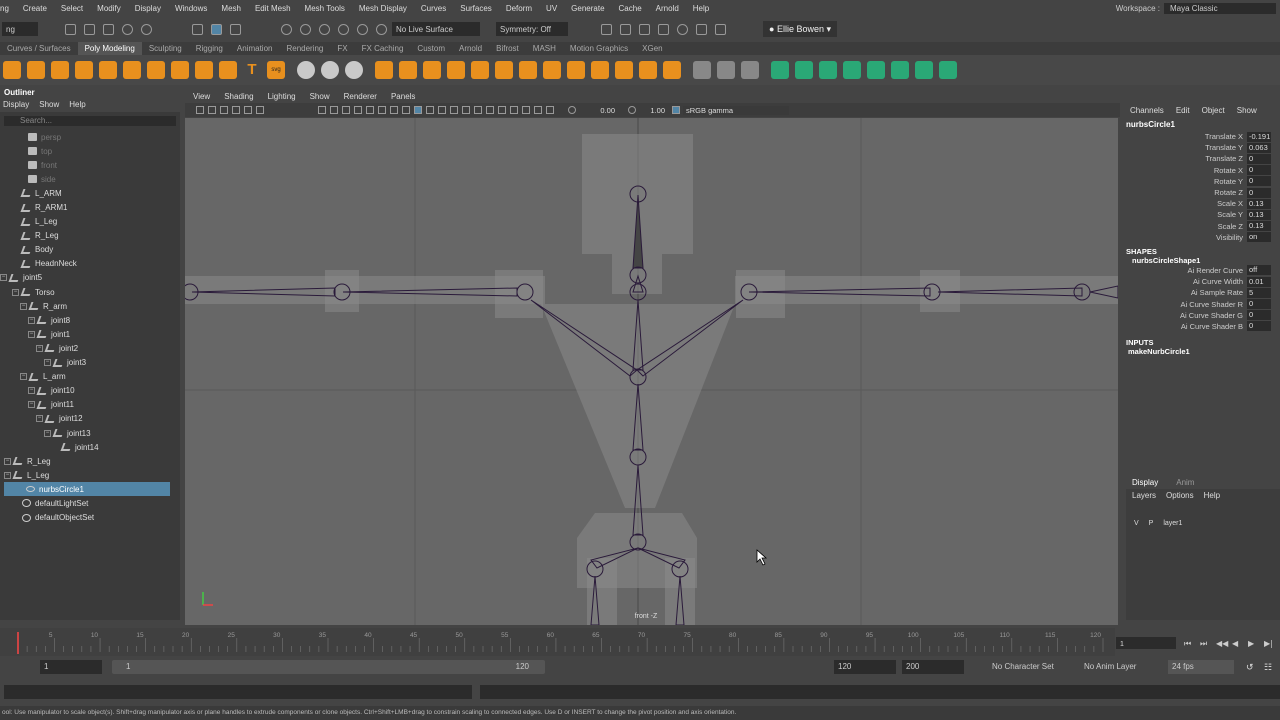  What do you see at coordinates (1201, 158) in the screenshot?
I see `channel-row: Translate Z 0` at bounding box center [1201, 158].